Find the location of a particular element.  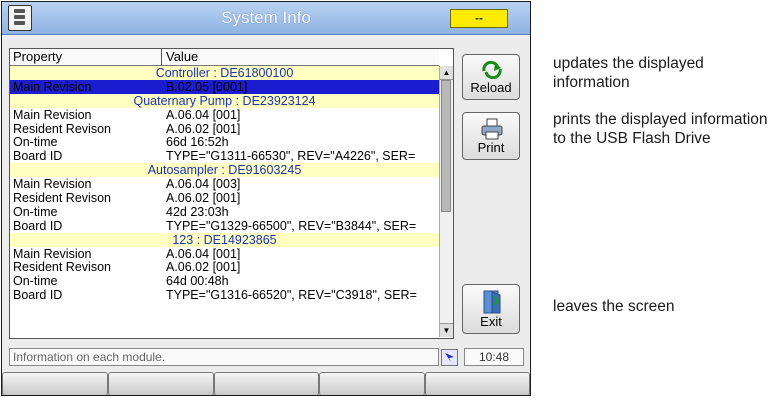

exit-door-icon is located at coordinates (492, 302).